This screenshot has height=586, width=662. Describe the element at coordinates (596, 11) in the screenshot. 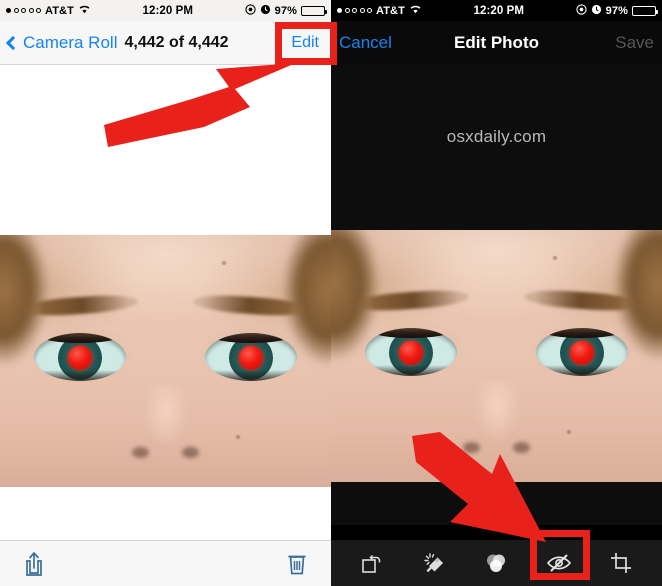

I see `alarm-clock-icon-right` at that location.